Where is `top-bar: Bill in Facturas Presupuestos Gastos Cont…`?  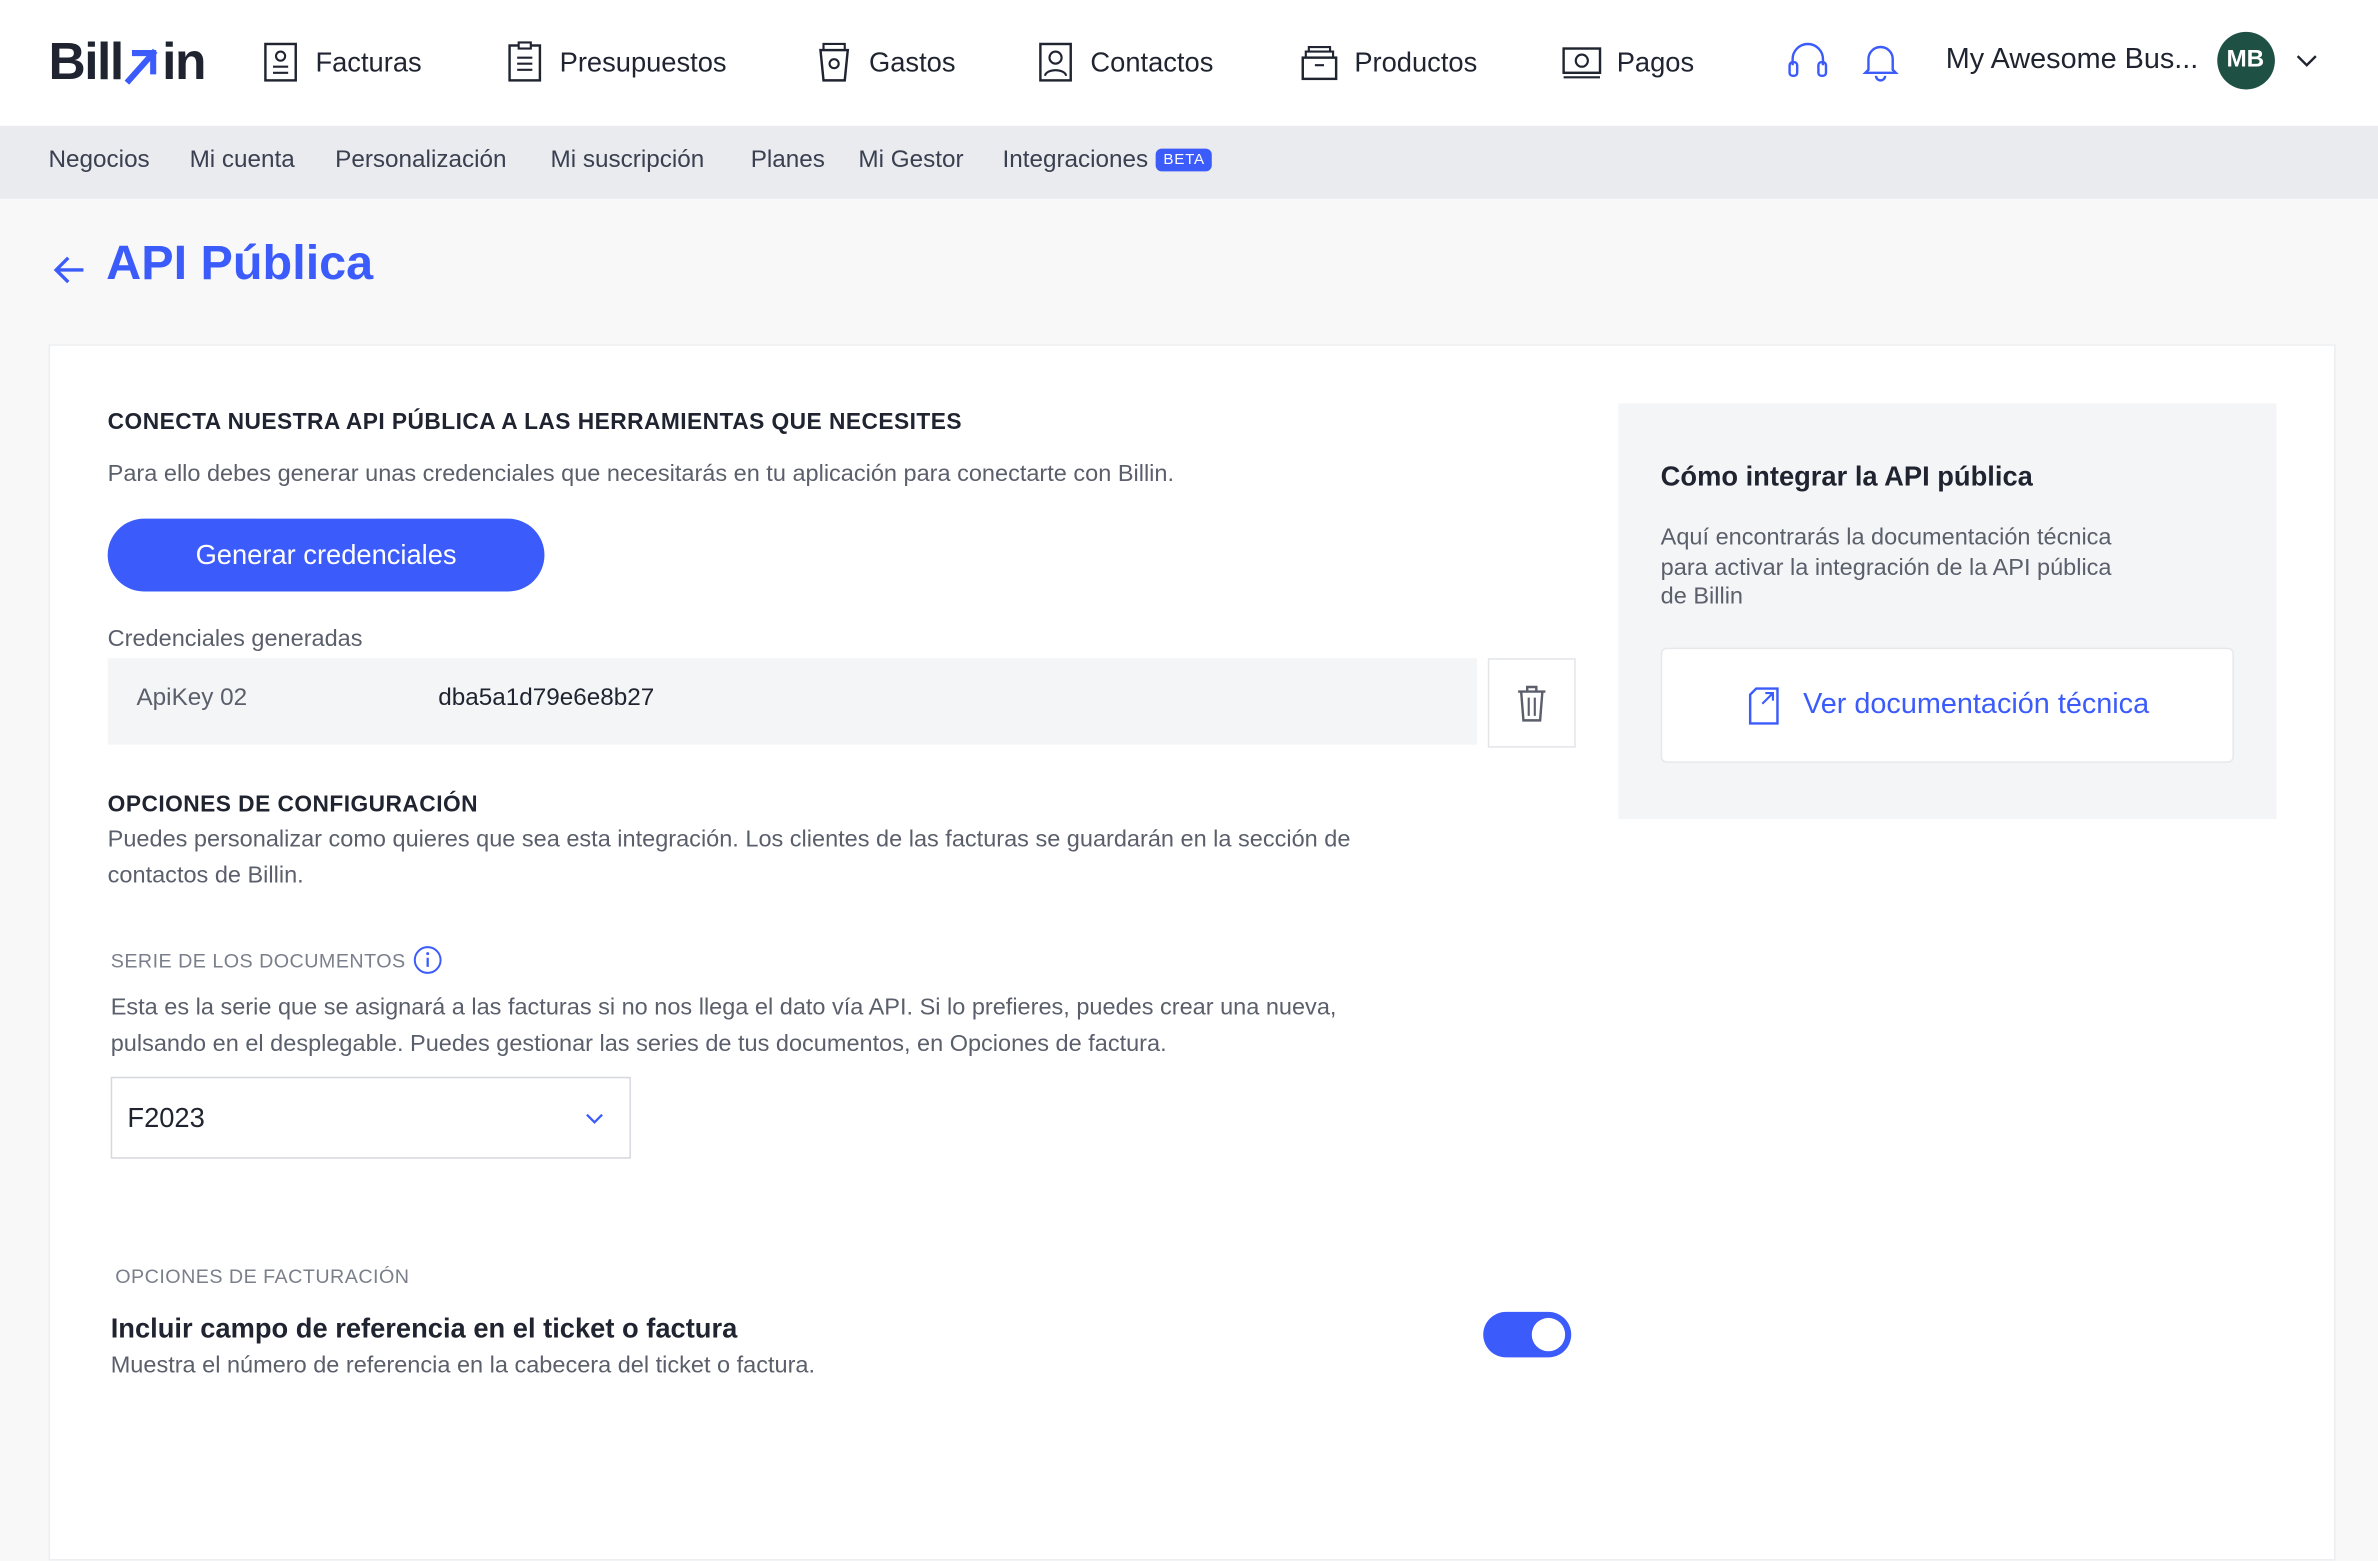 top-bar: Bill in Facturas Presupuestos Gastos Cont… is located at coordinates (1189, 63).